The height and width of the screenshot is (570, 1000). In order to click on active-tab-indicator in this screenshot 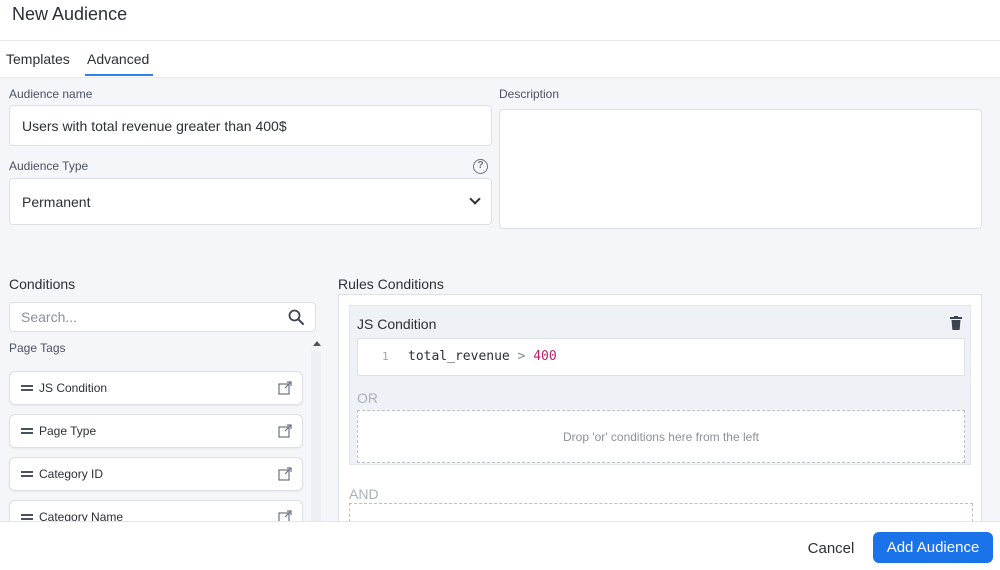, I will do `click(119, 75)`.